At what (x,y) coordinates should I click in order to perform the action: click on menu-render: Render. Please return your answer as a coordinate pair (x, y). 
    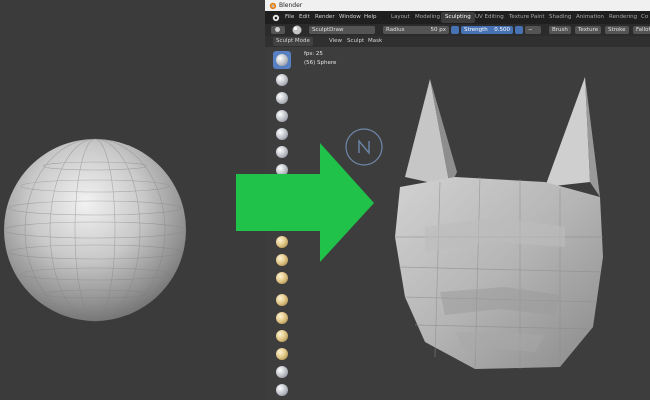
    Looking at the image, I should click on (325, 17).